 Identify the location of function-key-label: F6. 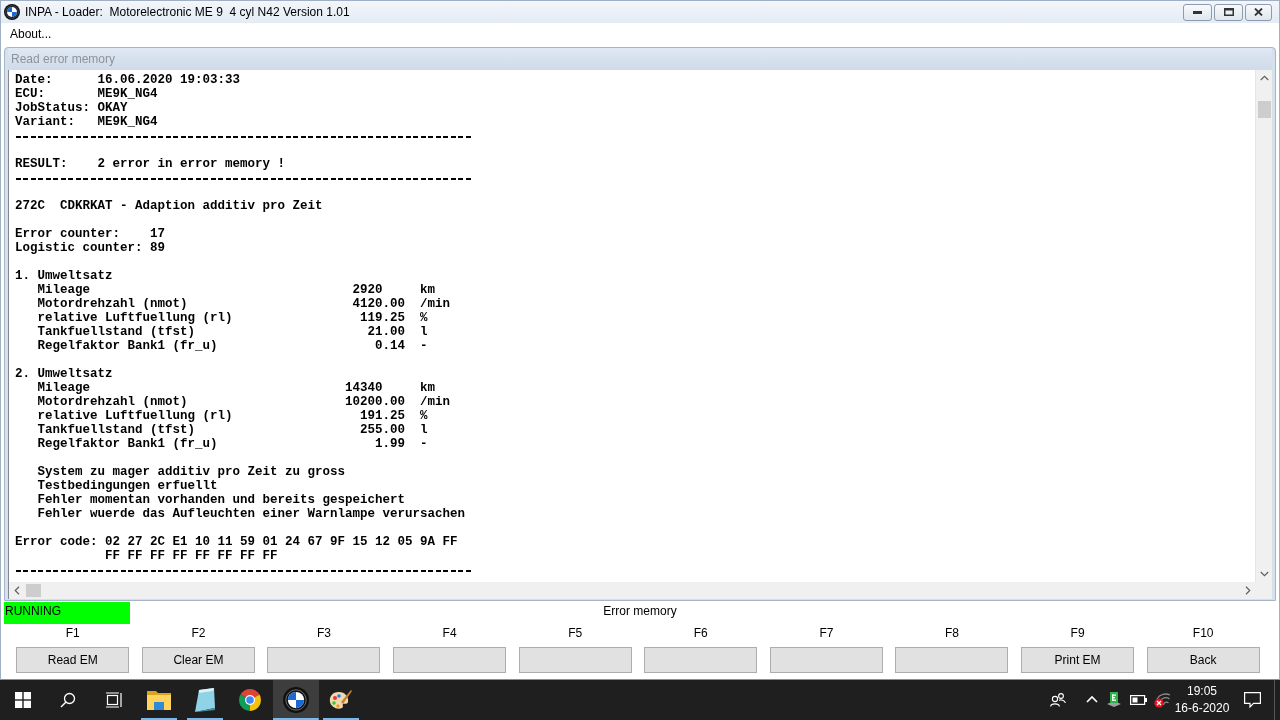
(700, 633).